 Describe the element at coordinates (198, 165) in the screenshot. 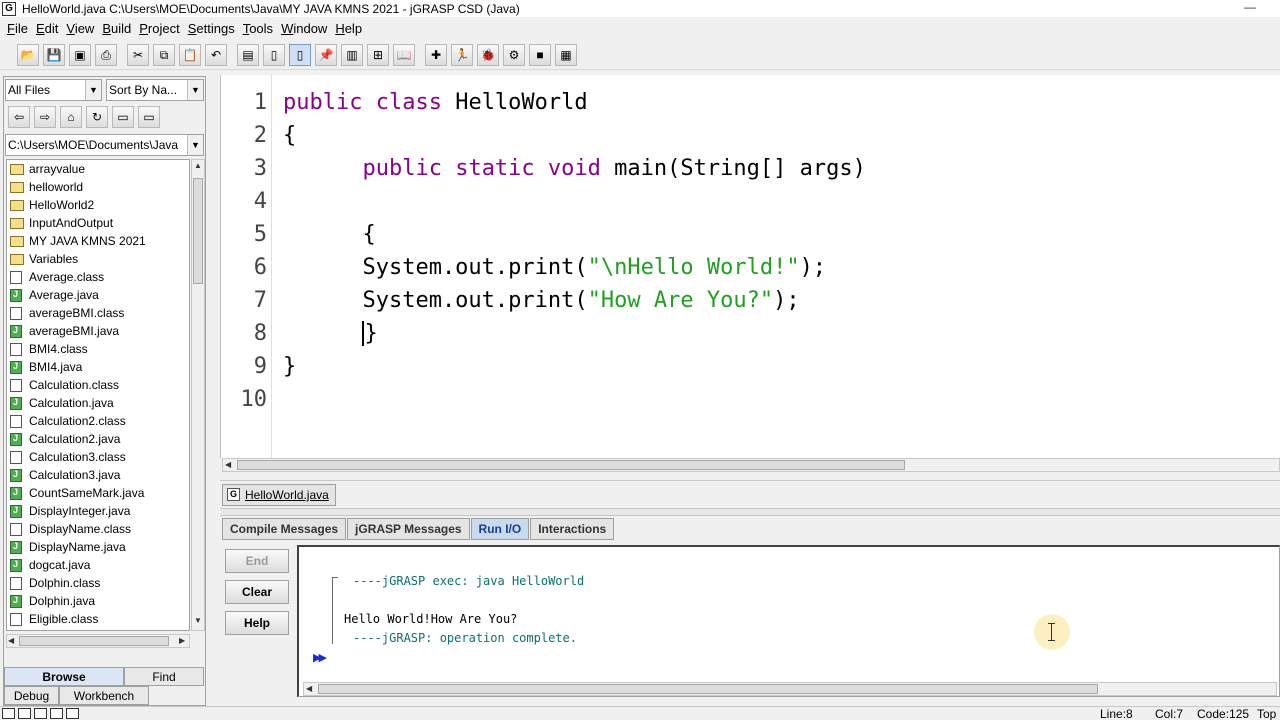

I see `scroll-up-arrow-icon: ▲` at that location.